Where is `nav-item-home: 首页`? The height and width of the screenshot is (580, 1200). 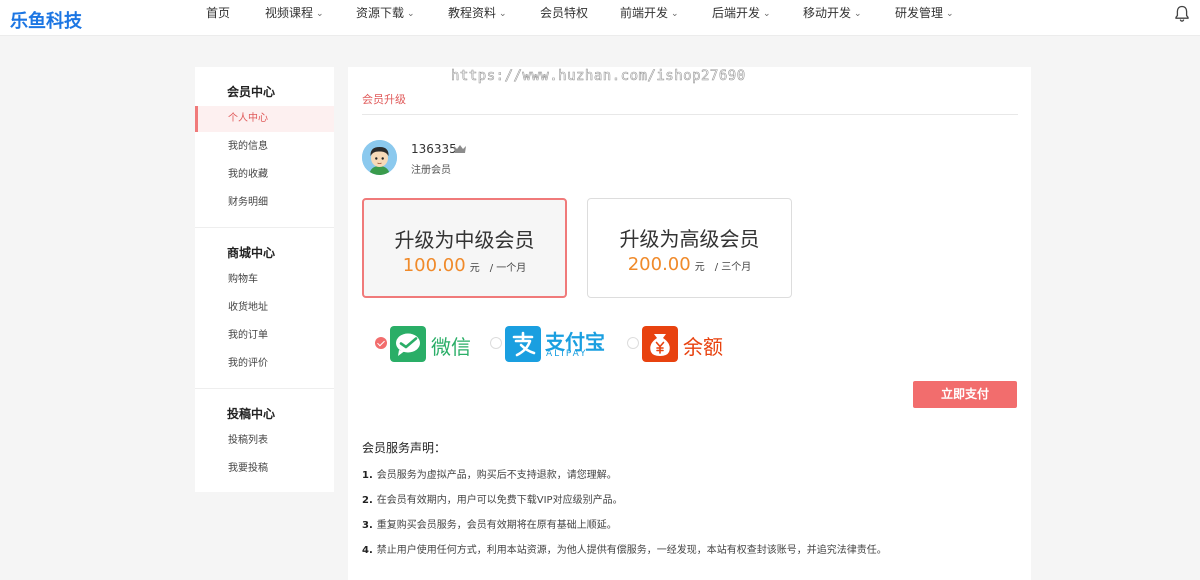 nav-item-home: 首页 is located at coordinates (218, 12).